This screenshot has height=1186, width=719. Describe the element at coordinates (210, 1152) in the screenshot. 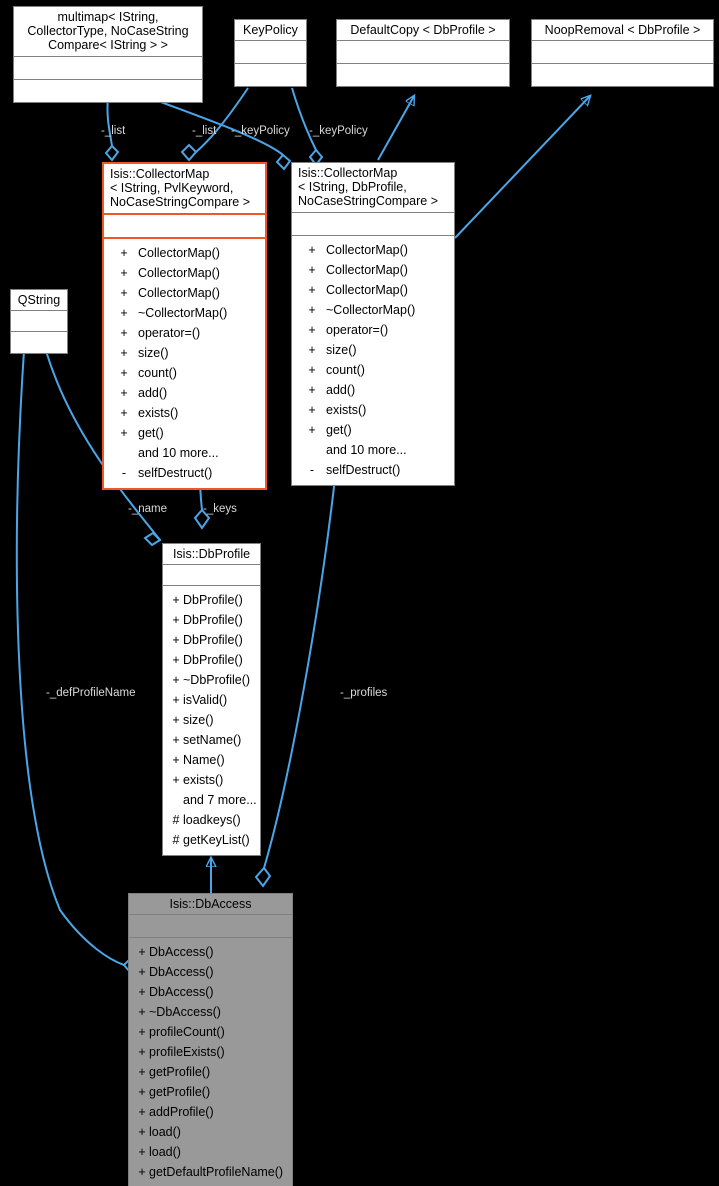

I see `class-member-row: + load()` at that location.